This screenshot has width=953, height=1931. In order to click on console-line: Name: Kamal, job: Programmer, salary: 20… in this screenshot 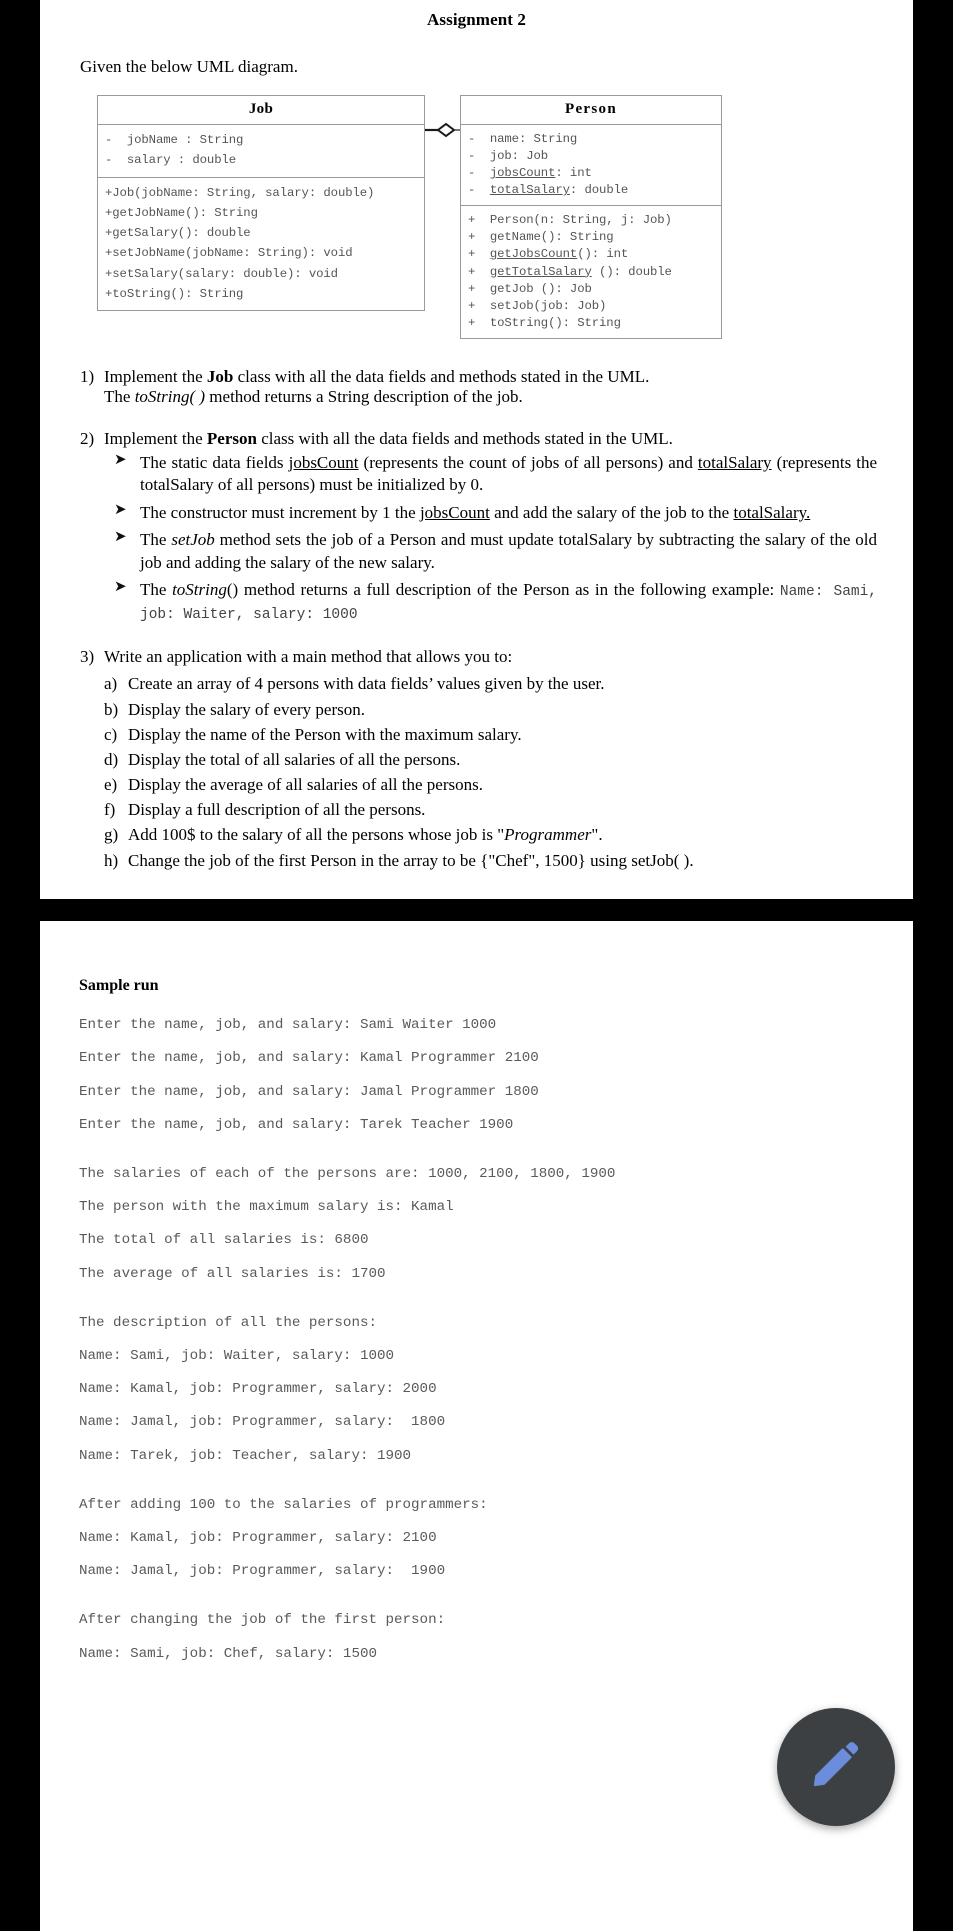, I will do `click(258, 1389)`.